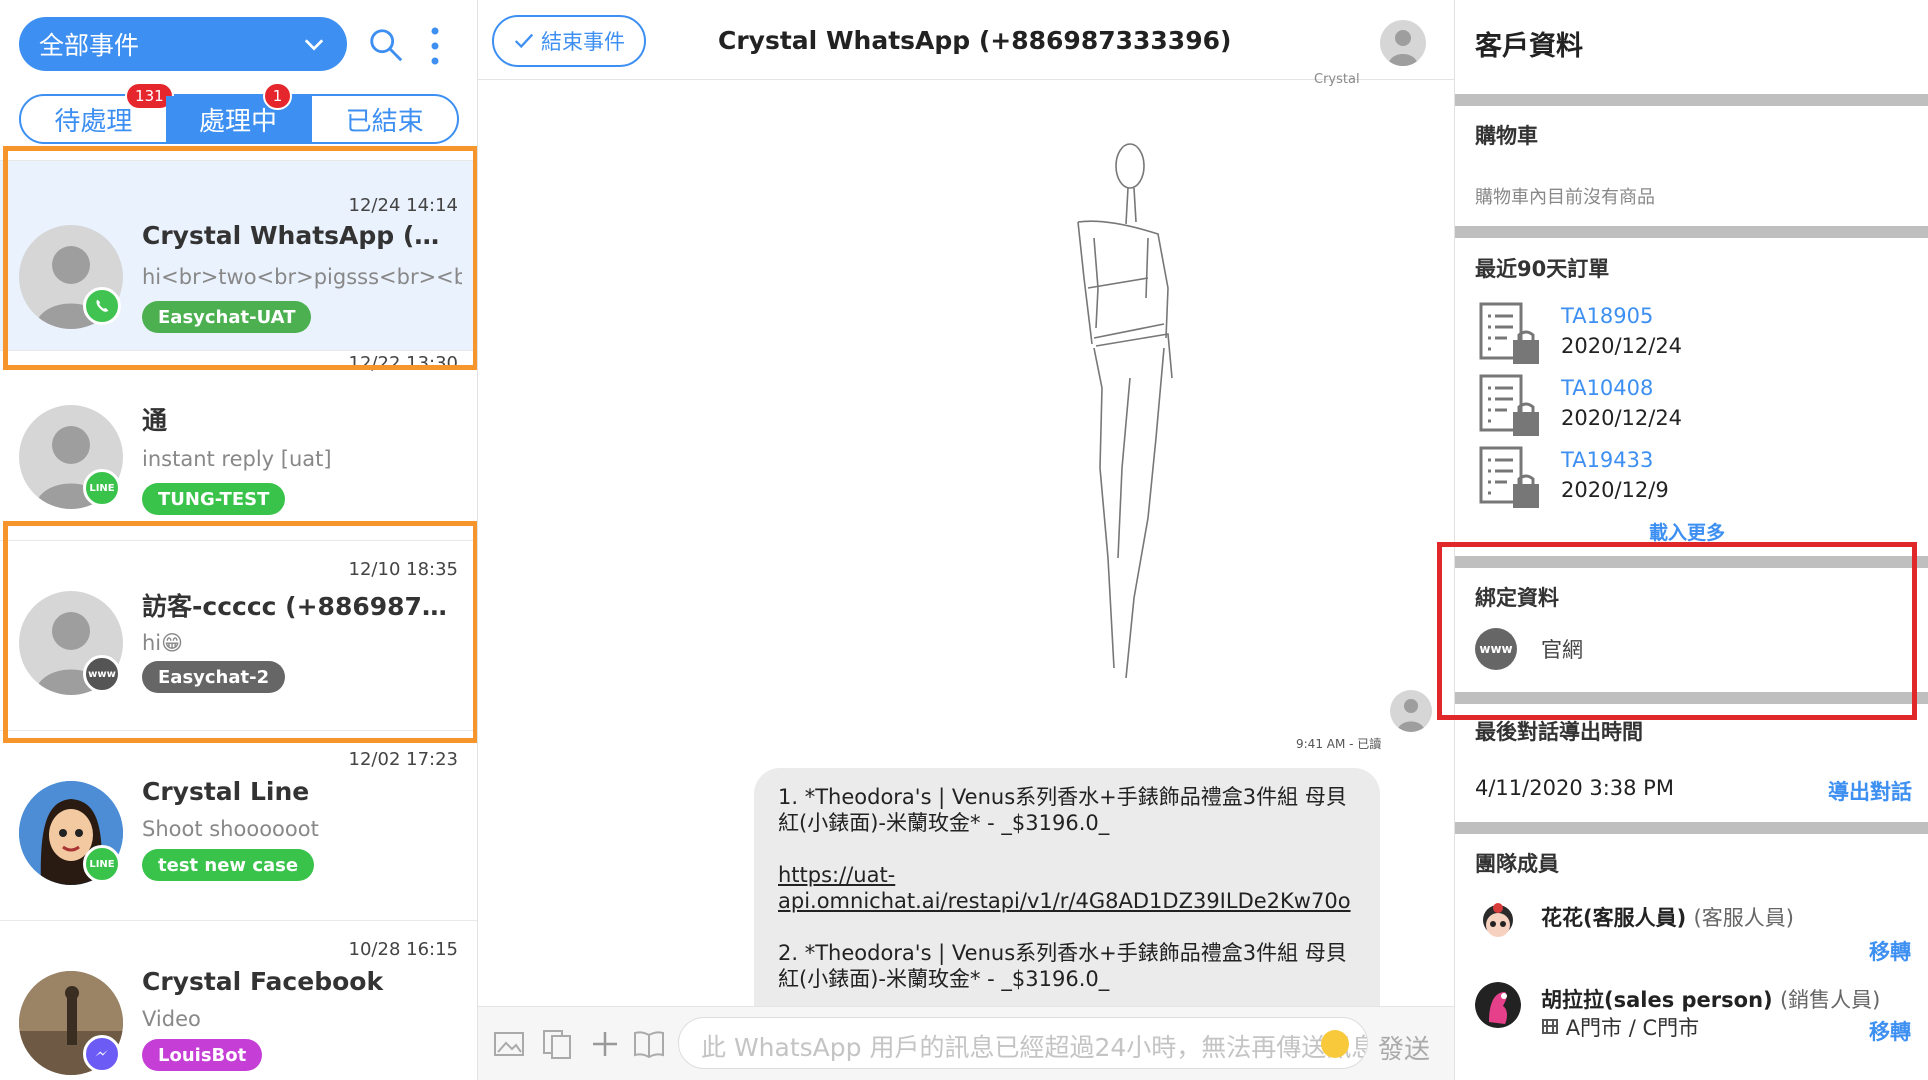  I want to click on team-member: 花花(客服人員) (客服人員) 移轉, so click(1695, 940).